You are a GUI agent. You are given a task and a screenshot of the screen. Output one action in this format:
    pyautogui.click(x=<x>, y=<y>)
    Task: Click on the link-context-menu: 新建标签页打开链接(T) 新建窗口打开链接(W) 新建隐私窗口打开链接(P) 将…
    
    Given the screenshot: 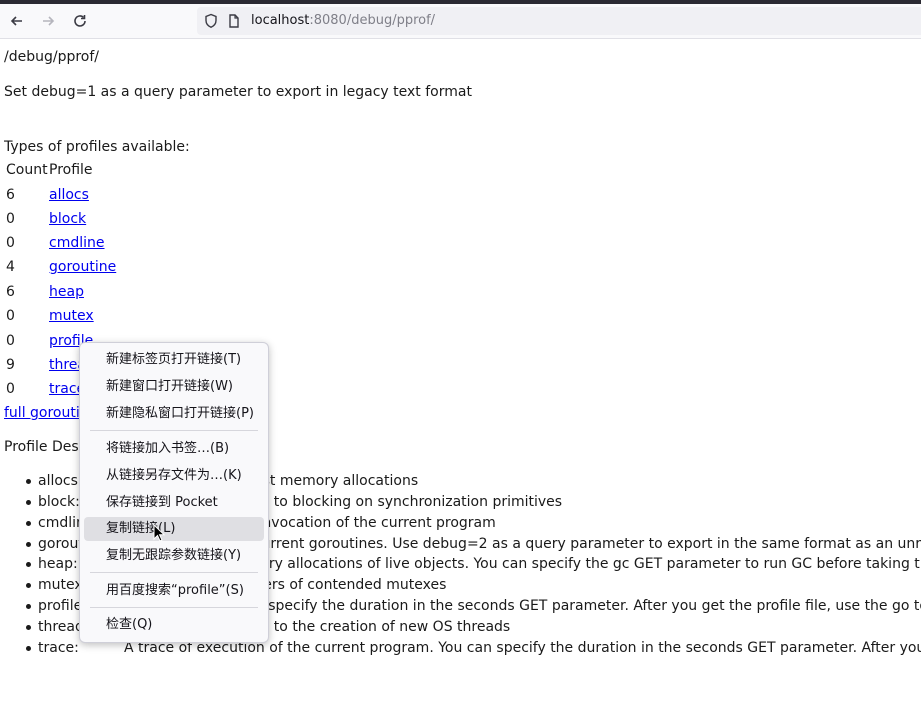 What is the action you would take?
    pyautogui.click(x=174, y=492)
    